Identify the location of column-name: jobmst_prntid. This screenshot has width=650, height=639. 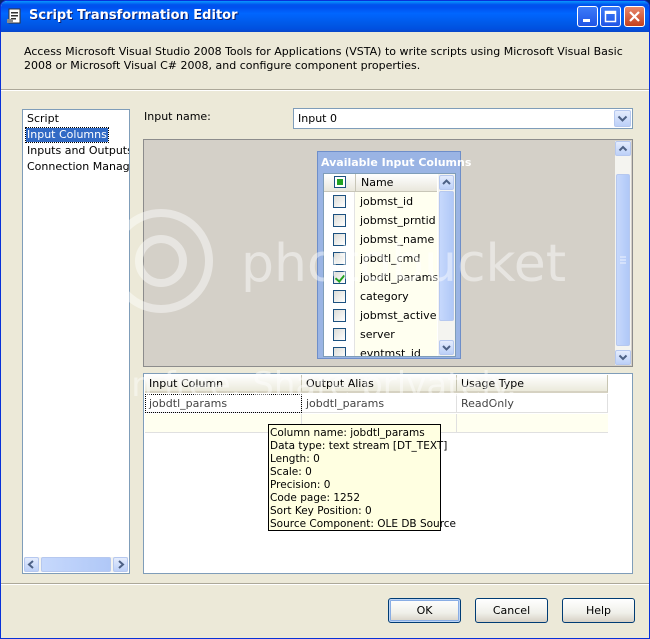
(398, 220).